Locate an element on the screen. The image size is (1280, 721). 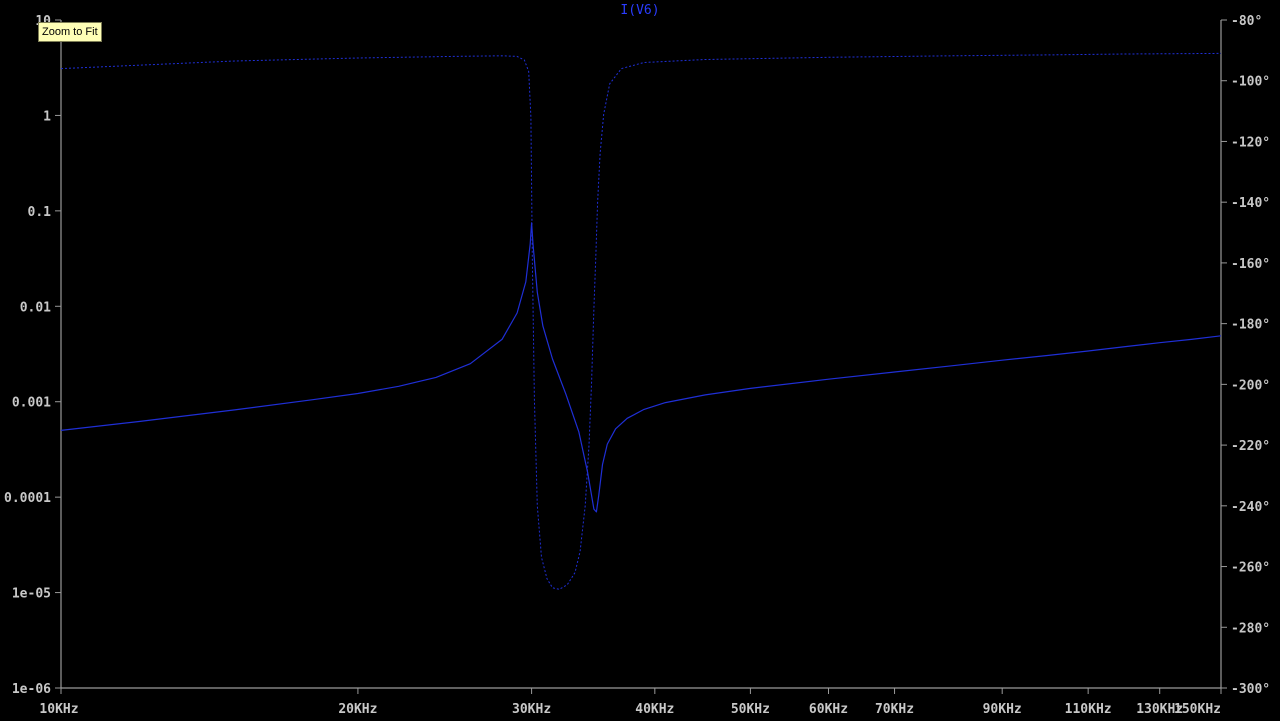
y-right-tick-label: -280° is located at coordinates (1250, 628).